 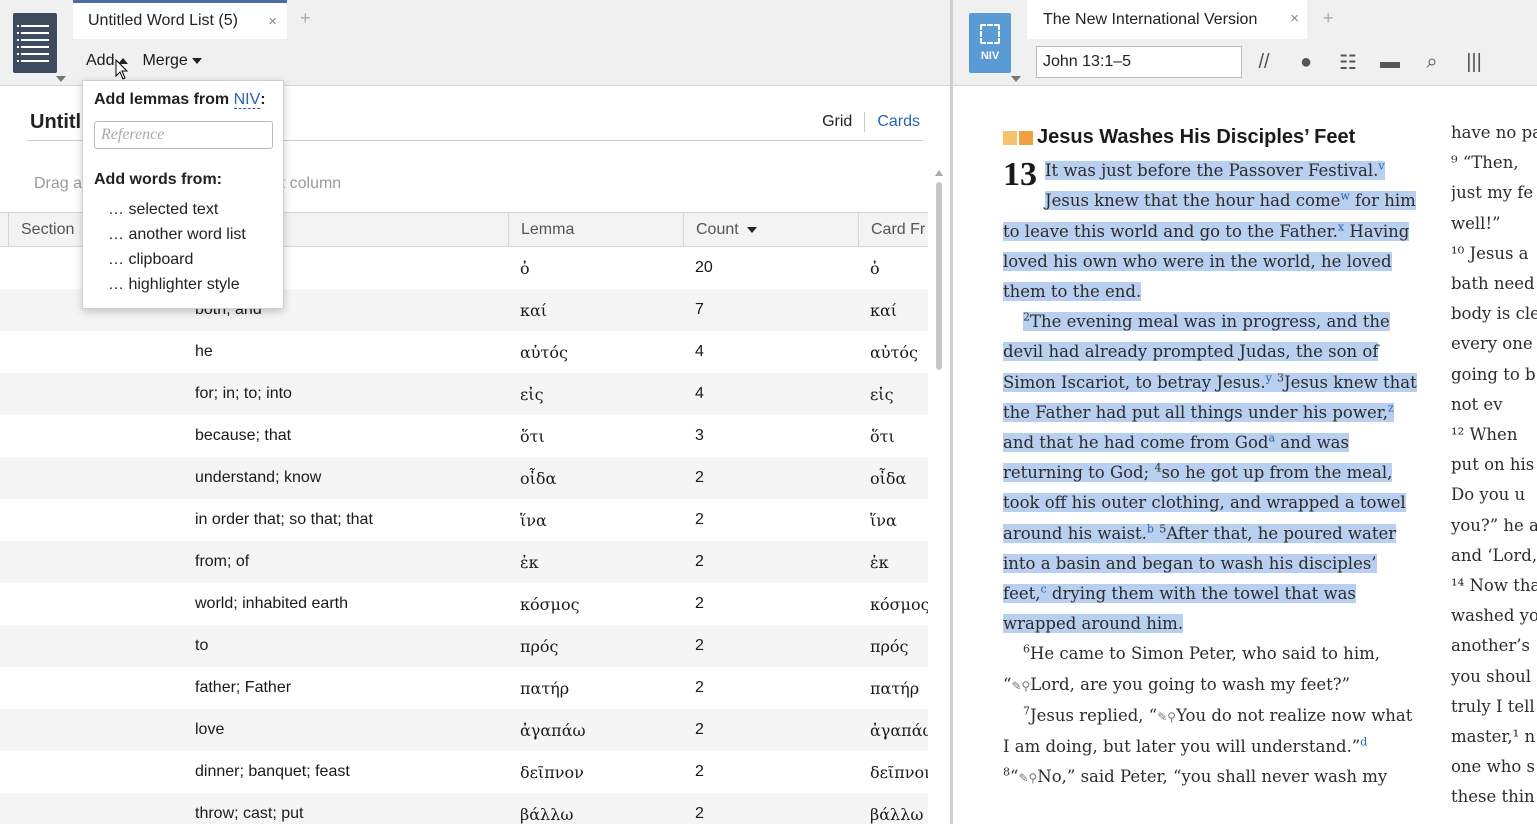 I want to click on verse-number-8: 8, so click(x=1006, y=772).